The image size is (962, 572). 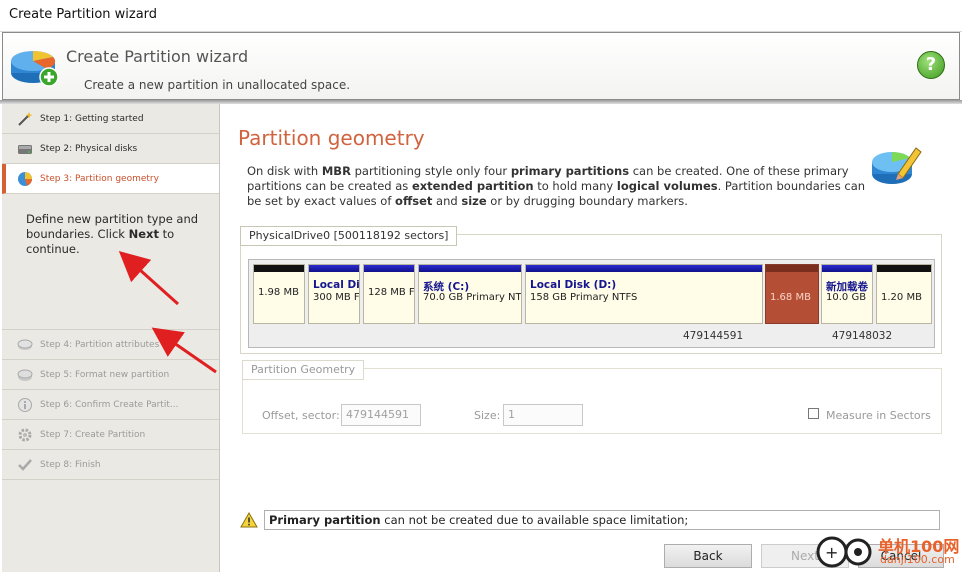 I want to click on partition-block: 1.20 MB, so click(x=904, y=294).